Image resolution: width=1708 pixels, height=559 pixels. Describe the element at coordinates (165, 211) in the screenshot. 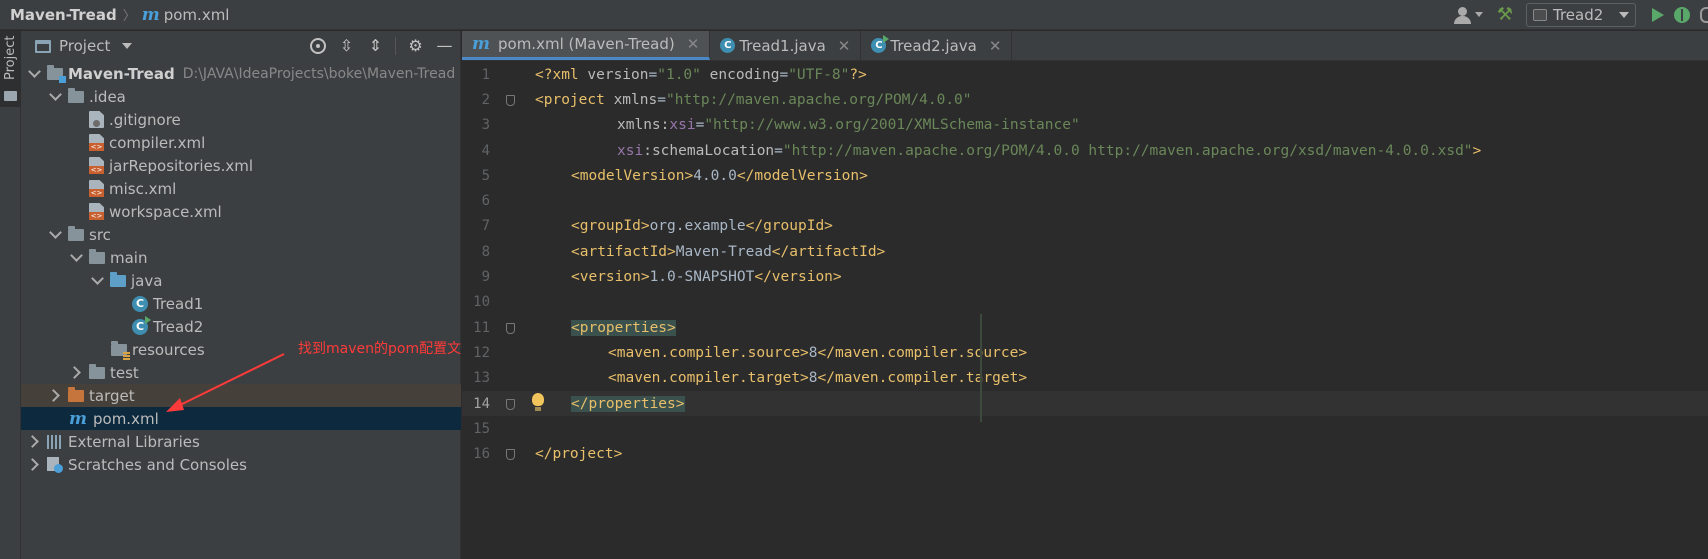

I see `tree-item-label: workspace.xml` at that location.